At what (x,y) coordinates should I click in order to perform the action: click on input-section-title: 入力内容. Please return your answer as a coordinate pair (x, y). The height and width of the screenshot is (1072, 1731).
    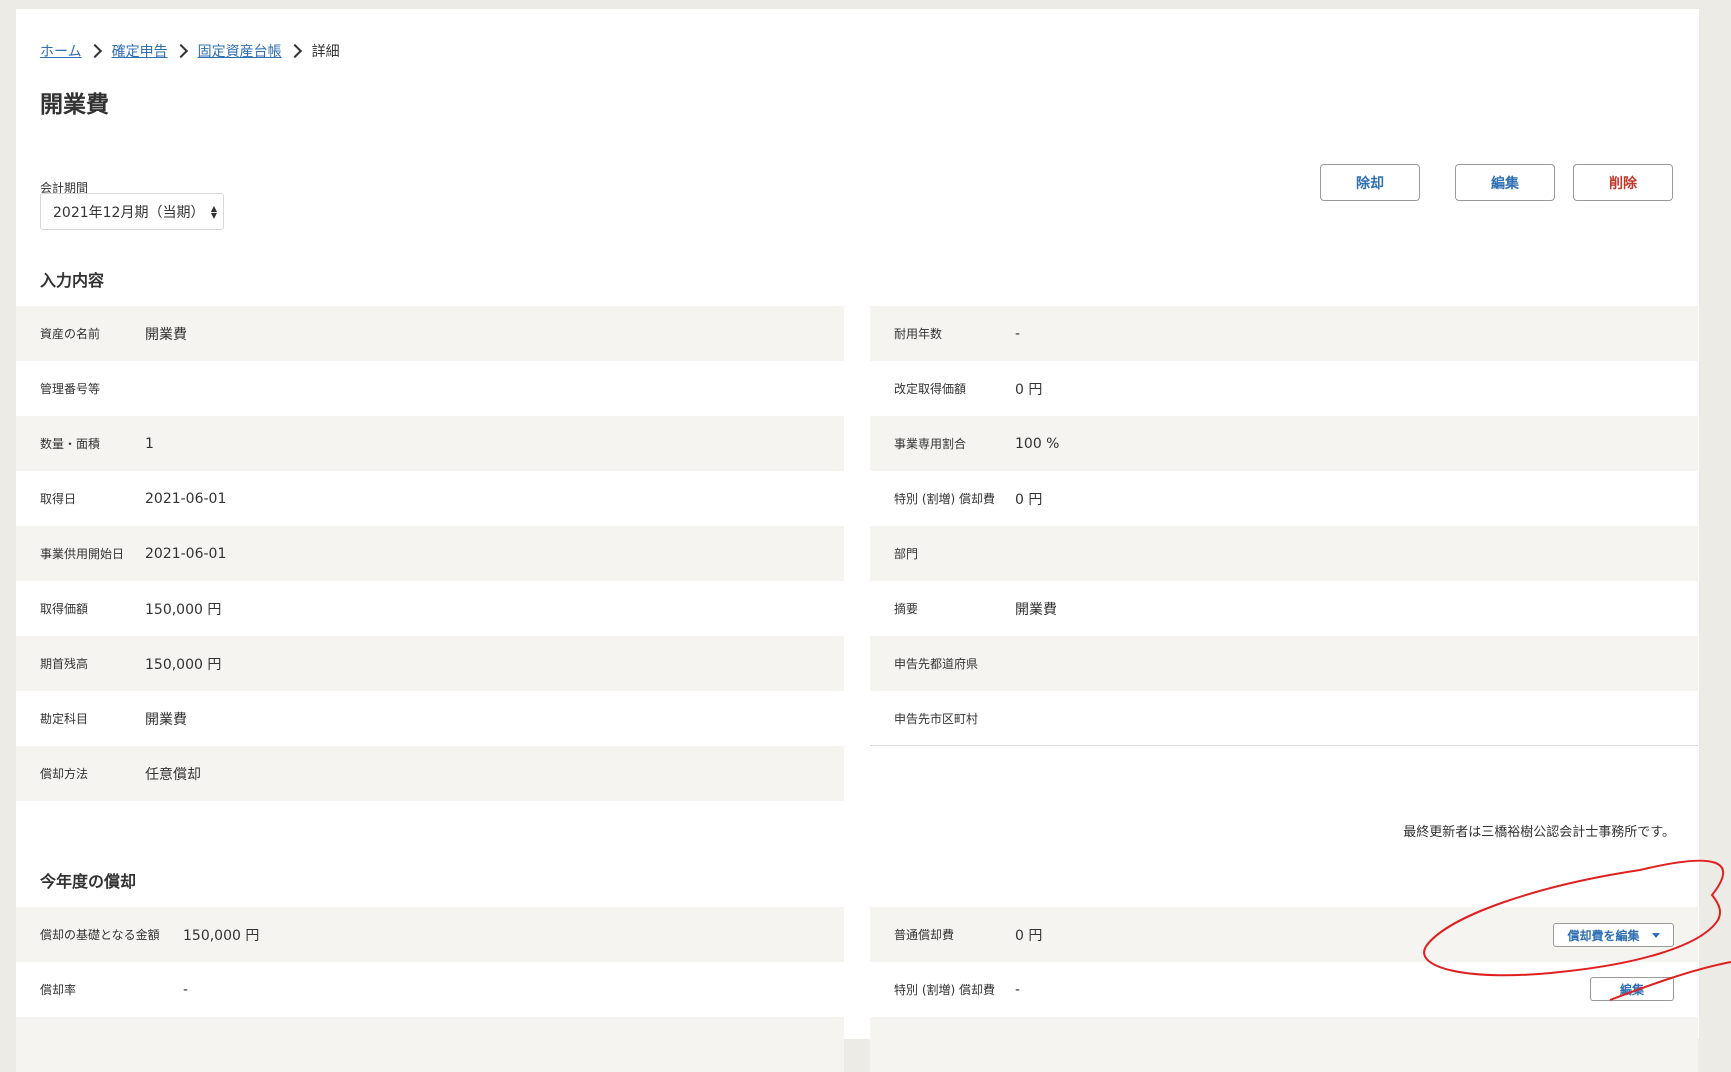
    Looking at the image, I should click on (72, 280).